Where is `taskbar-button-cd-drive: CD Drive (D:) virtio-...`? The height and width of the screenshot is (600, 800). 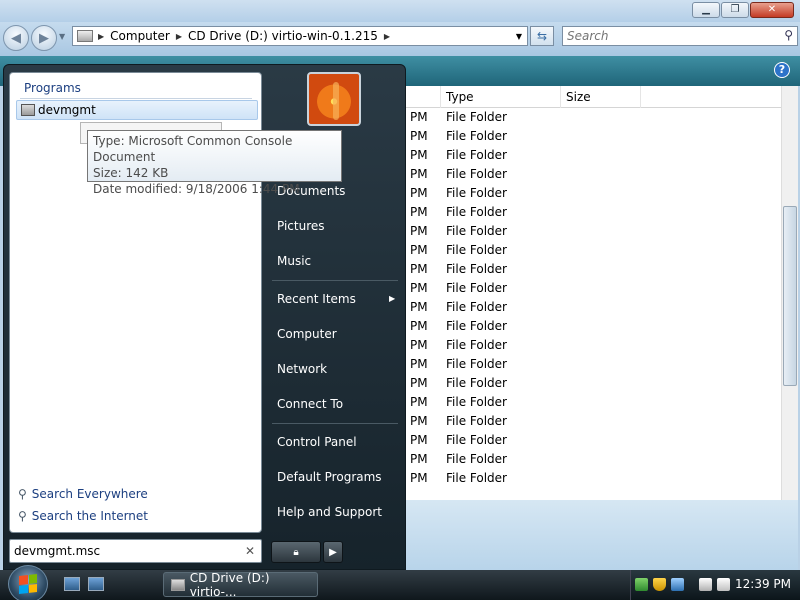
taskbar-button-cd-drive: CD Drive (D:) virtio-... is located at coordinates (240, 584).